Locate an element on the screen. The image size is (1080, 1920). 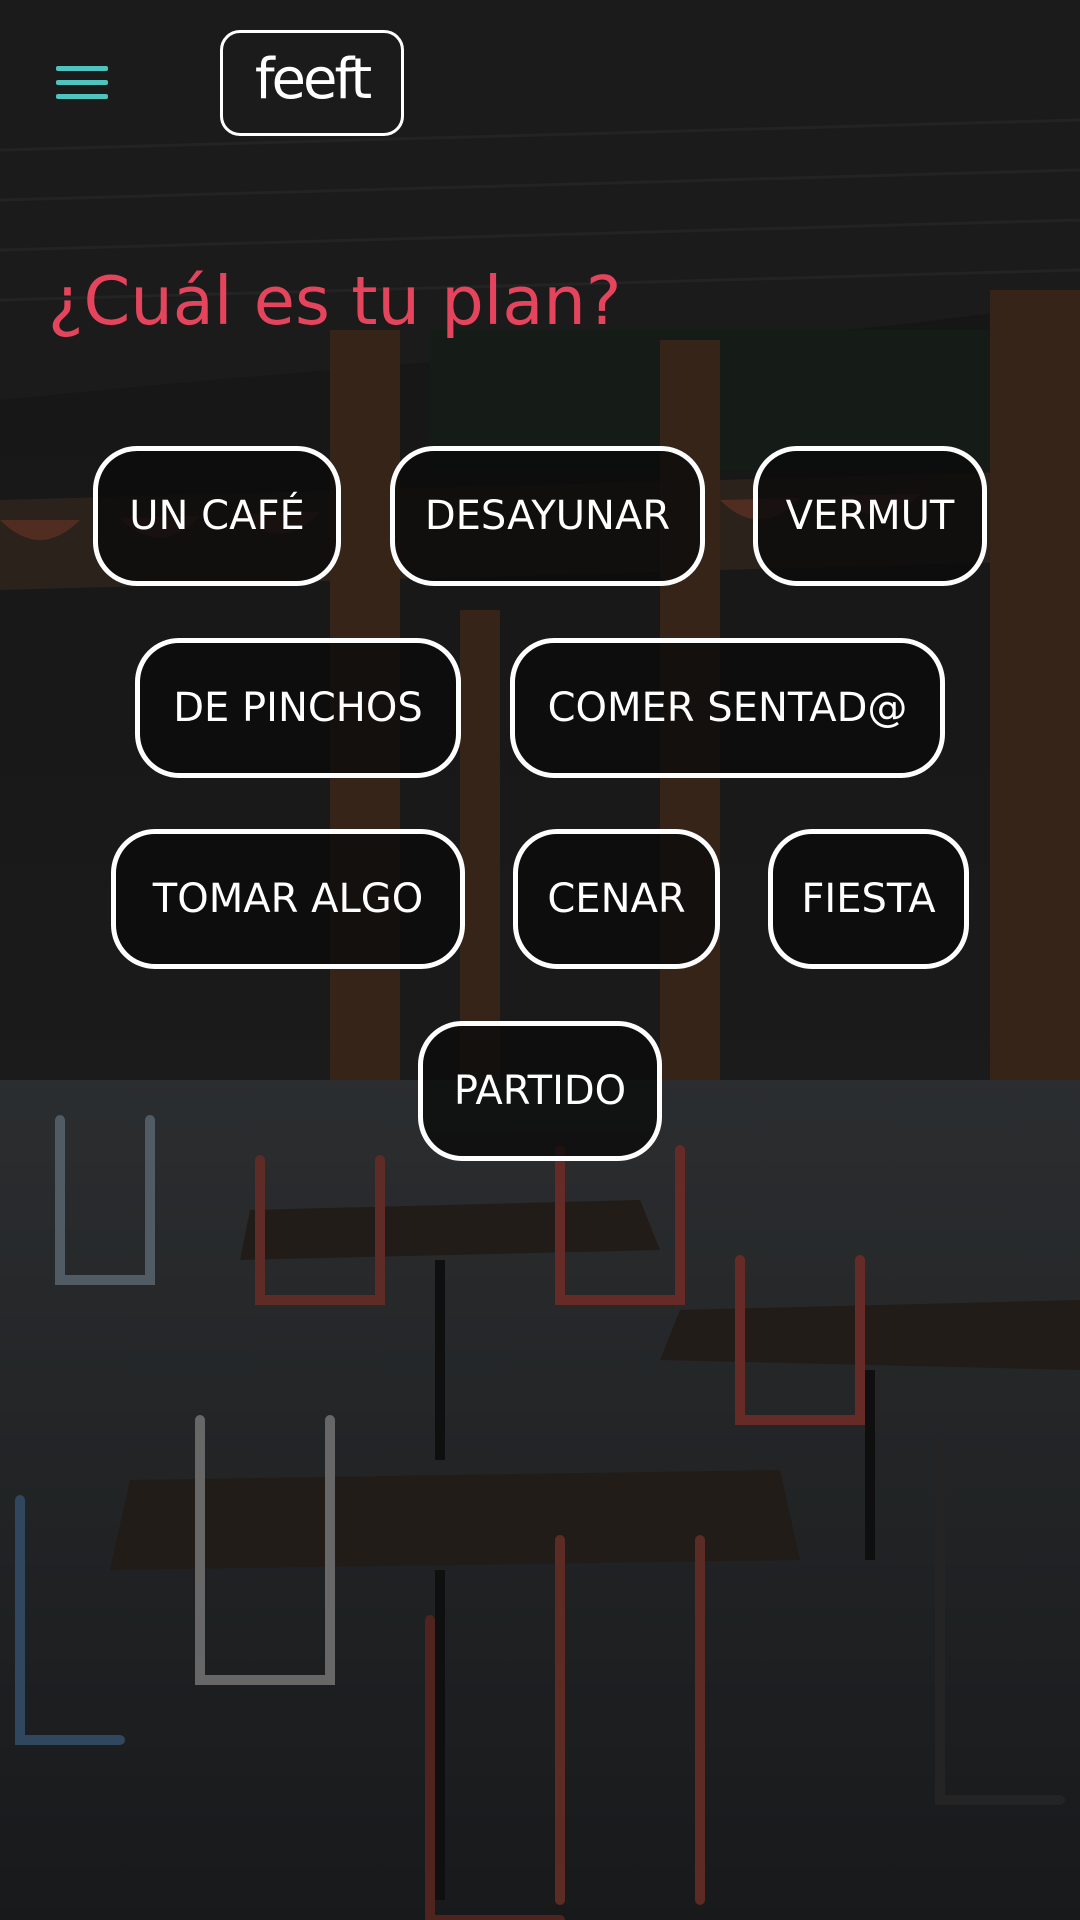
option-vermut-button: VERMUT is located at coordinates (870, 516).